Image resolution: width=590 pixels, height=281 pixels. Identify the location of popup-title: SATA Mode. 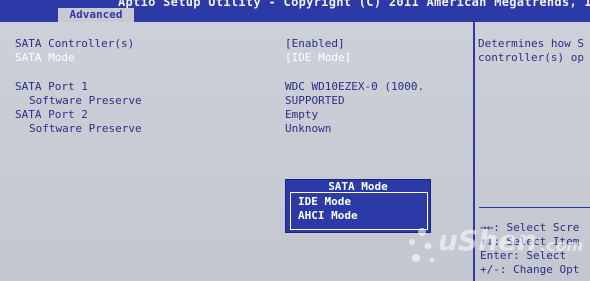
(358, 186).